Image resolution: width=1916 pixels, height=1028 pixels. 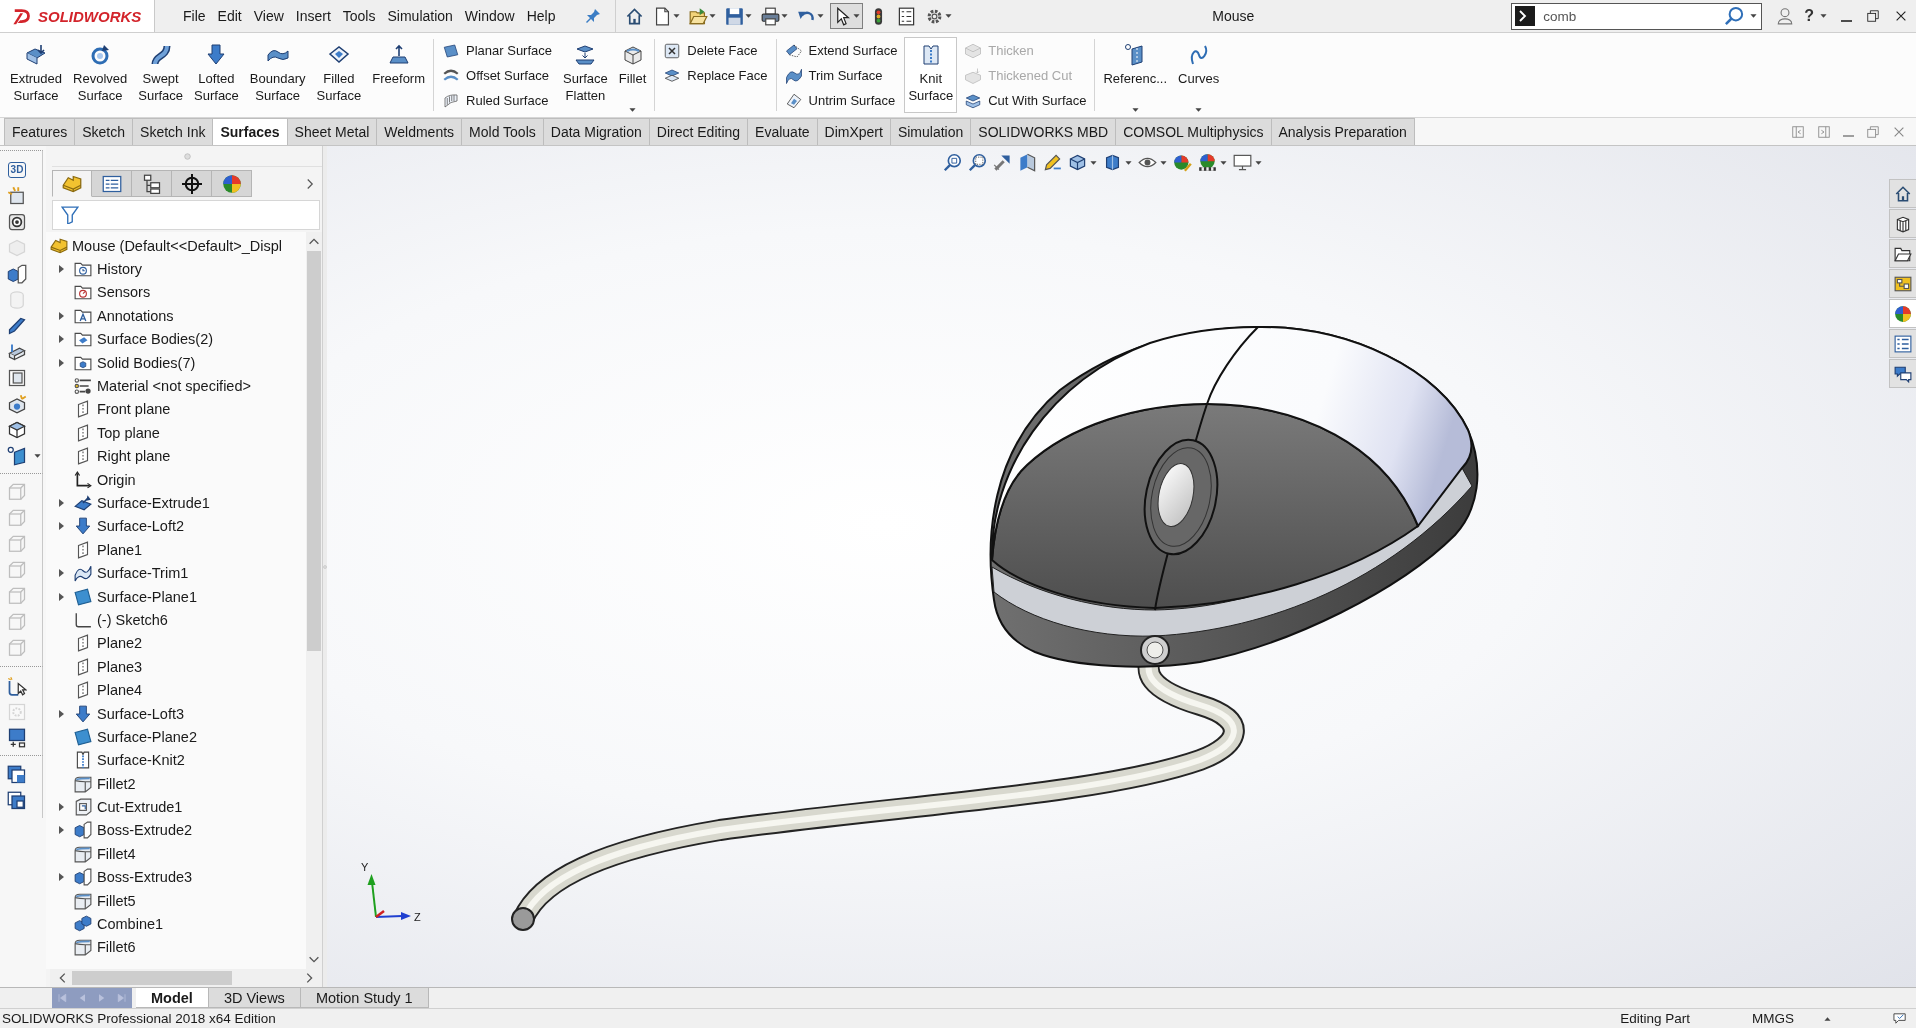 I want to click on tree-item: Boss-Extrude3, so click(x=145, y=877).